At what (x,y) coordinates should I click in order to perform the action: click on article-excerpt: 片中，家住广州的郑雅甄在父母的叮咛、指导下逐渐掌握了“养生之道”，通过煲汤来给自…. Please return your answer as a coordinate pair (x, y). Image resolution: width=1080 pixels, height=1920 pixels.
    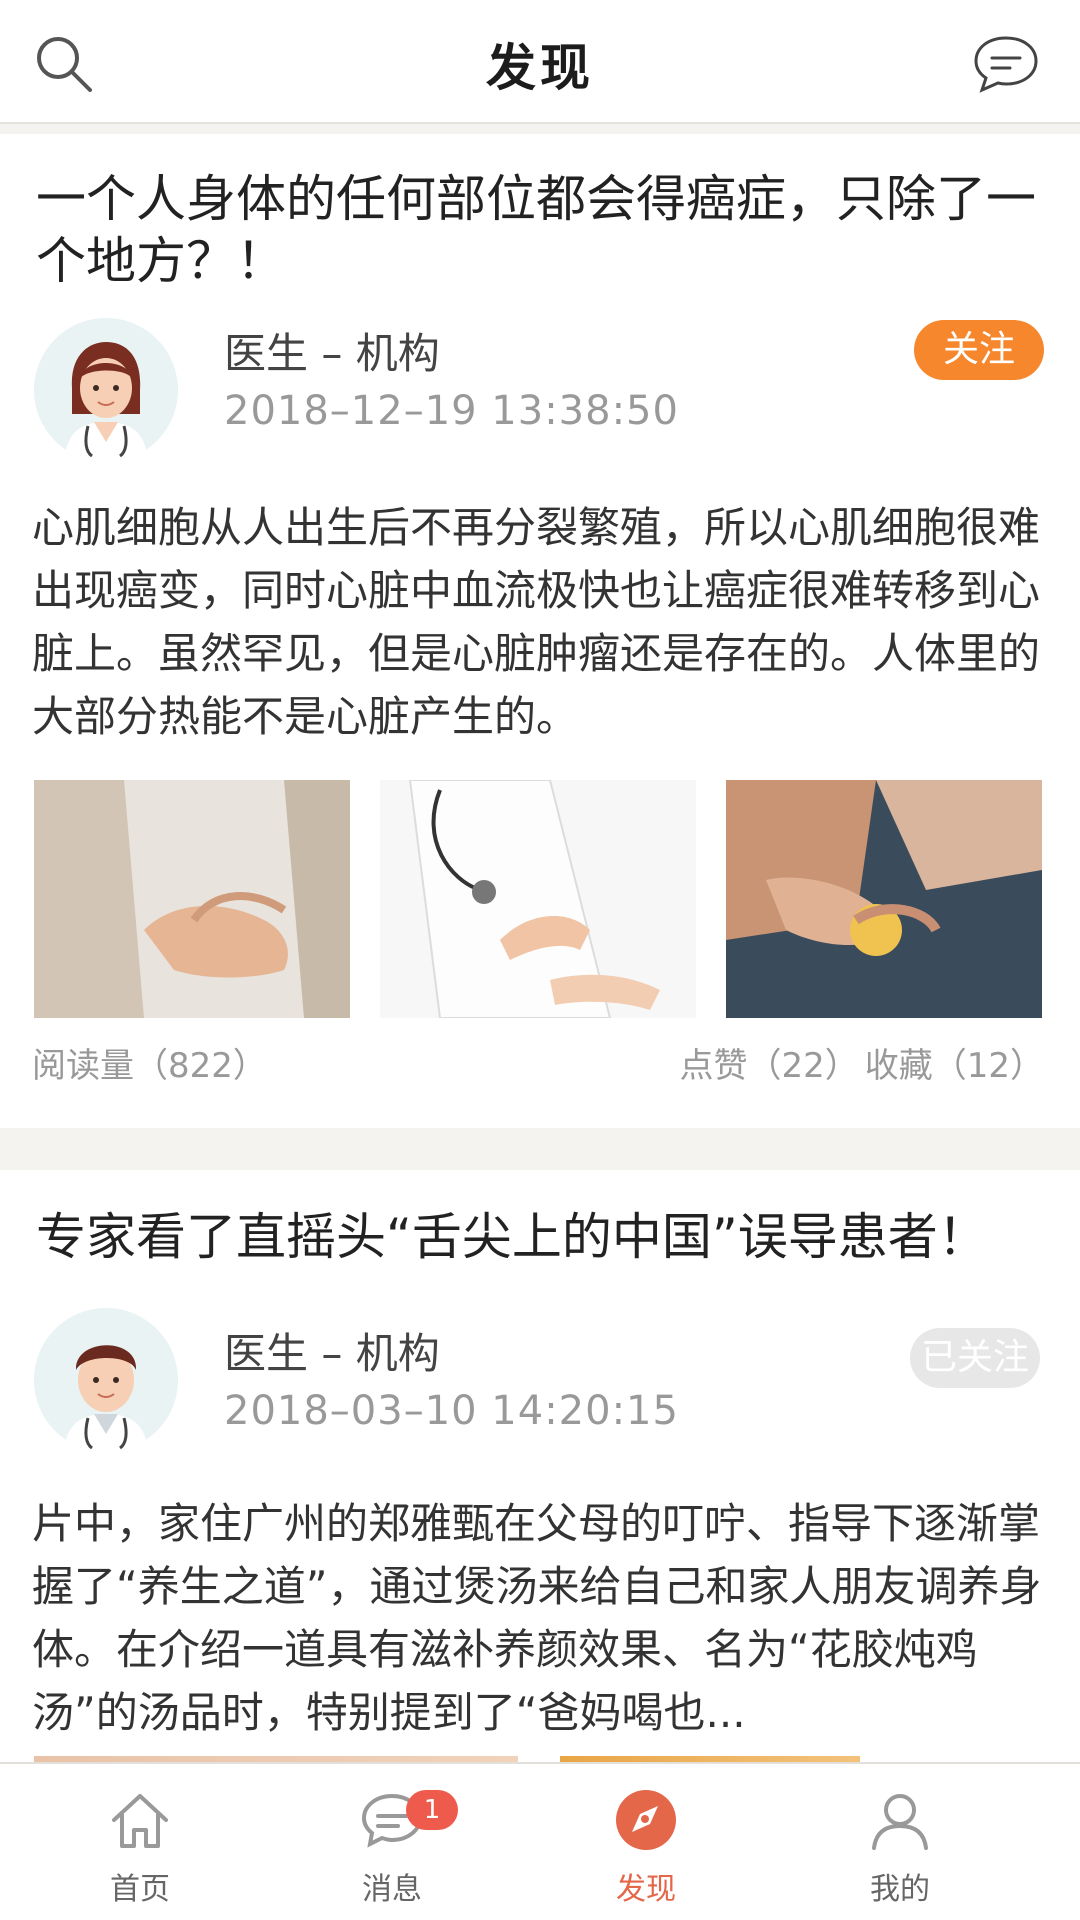
    Looking at the image, I should click on (541, 1618).